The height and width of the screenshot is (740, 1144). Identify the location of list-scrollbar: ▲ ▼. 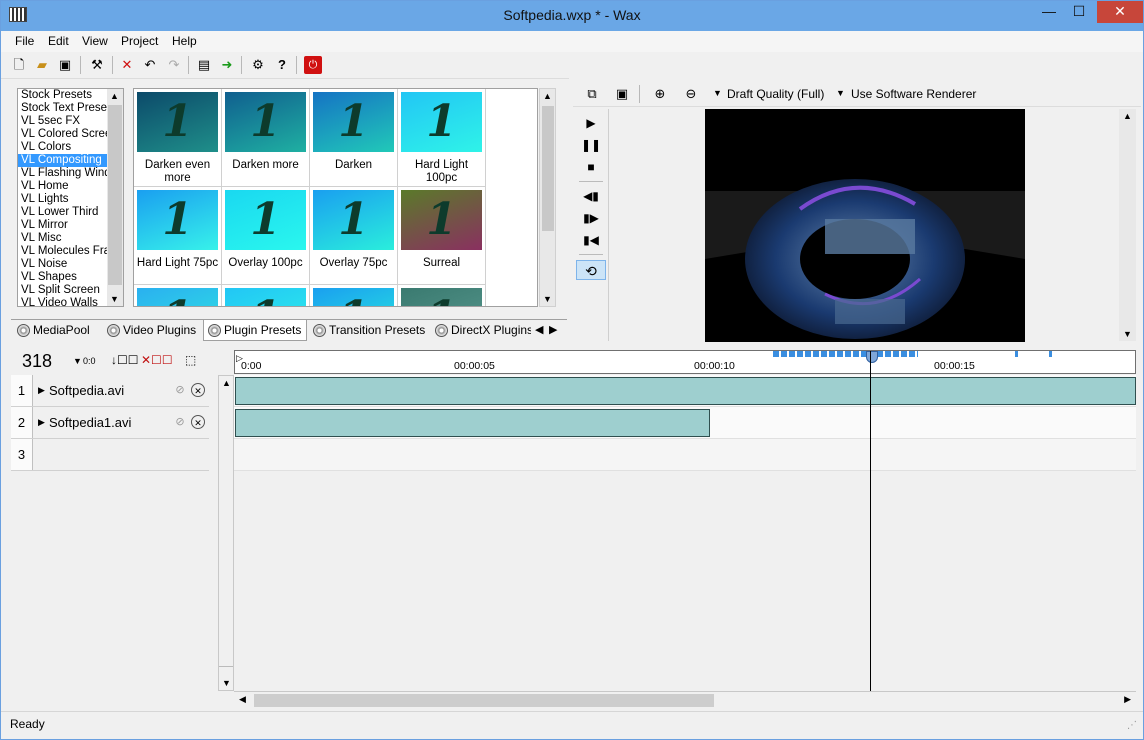
(115, 197).